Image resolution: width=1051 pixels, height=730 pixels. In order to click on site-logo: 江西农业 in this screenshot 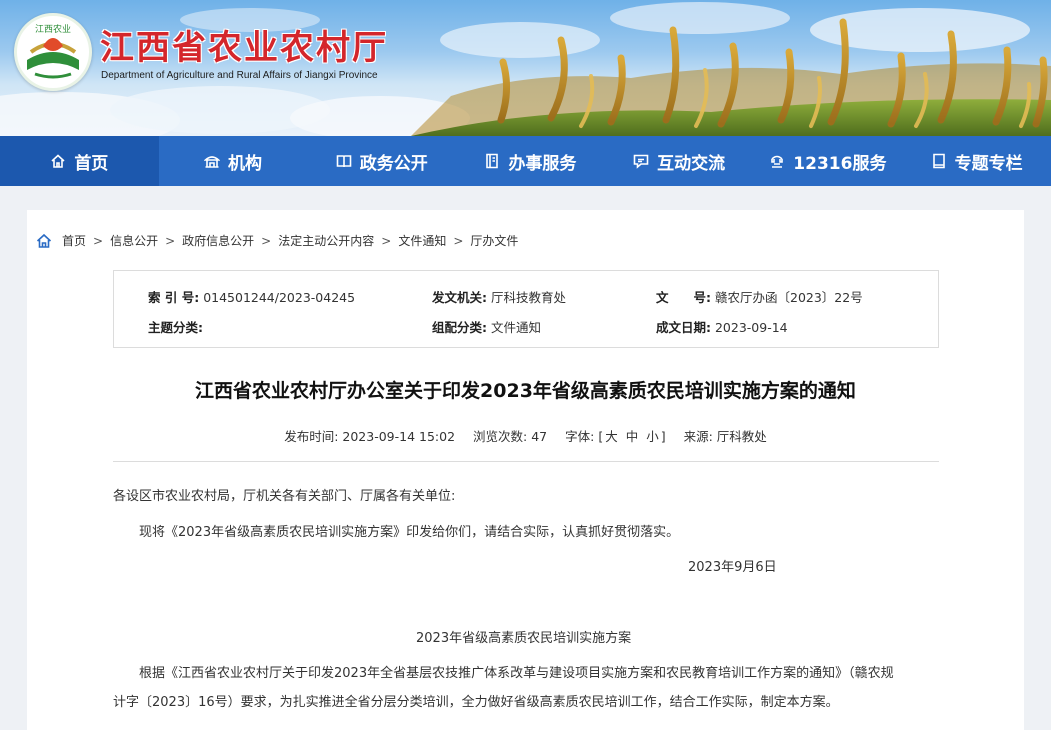, I will do `click(53, 52)`.